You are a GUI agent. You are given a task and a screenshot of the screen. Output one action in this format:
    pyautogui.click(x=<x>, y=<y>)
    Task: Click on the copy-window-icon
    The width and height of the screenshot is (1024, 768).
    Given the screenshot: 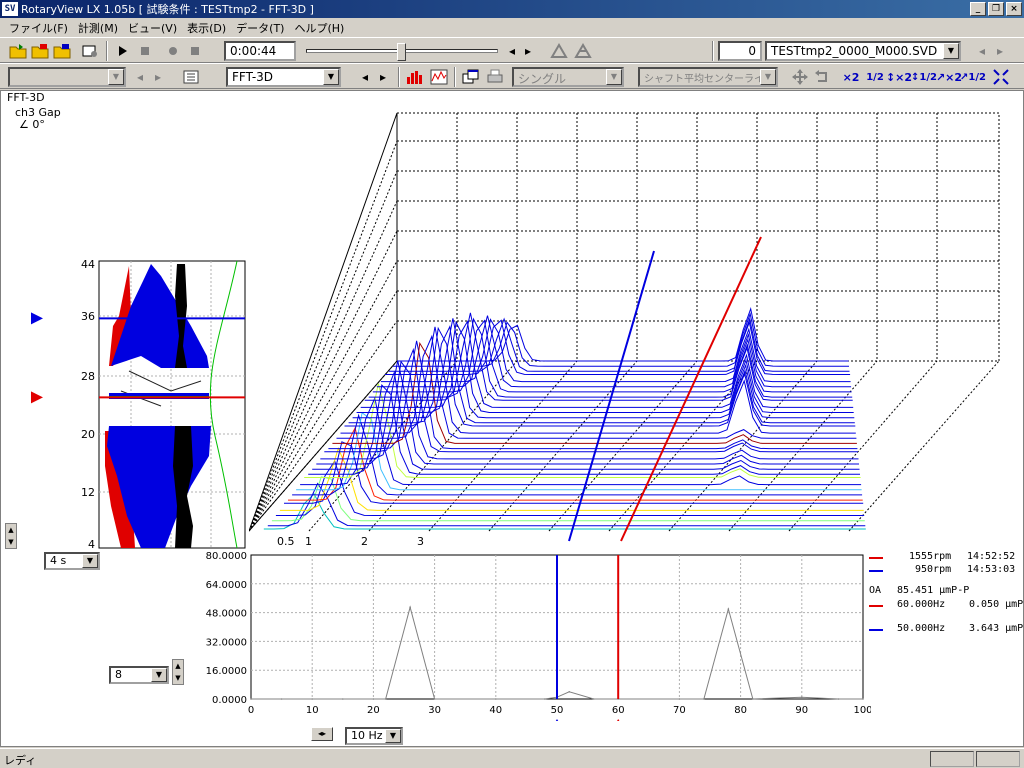 What is the action you would take?
    pyautogui.click(x=471, y=77)
    